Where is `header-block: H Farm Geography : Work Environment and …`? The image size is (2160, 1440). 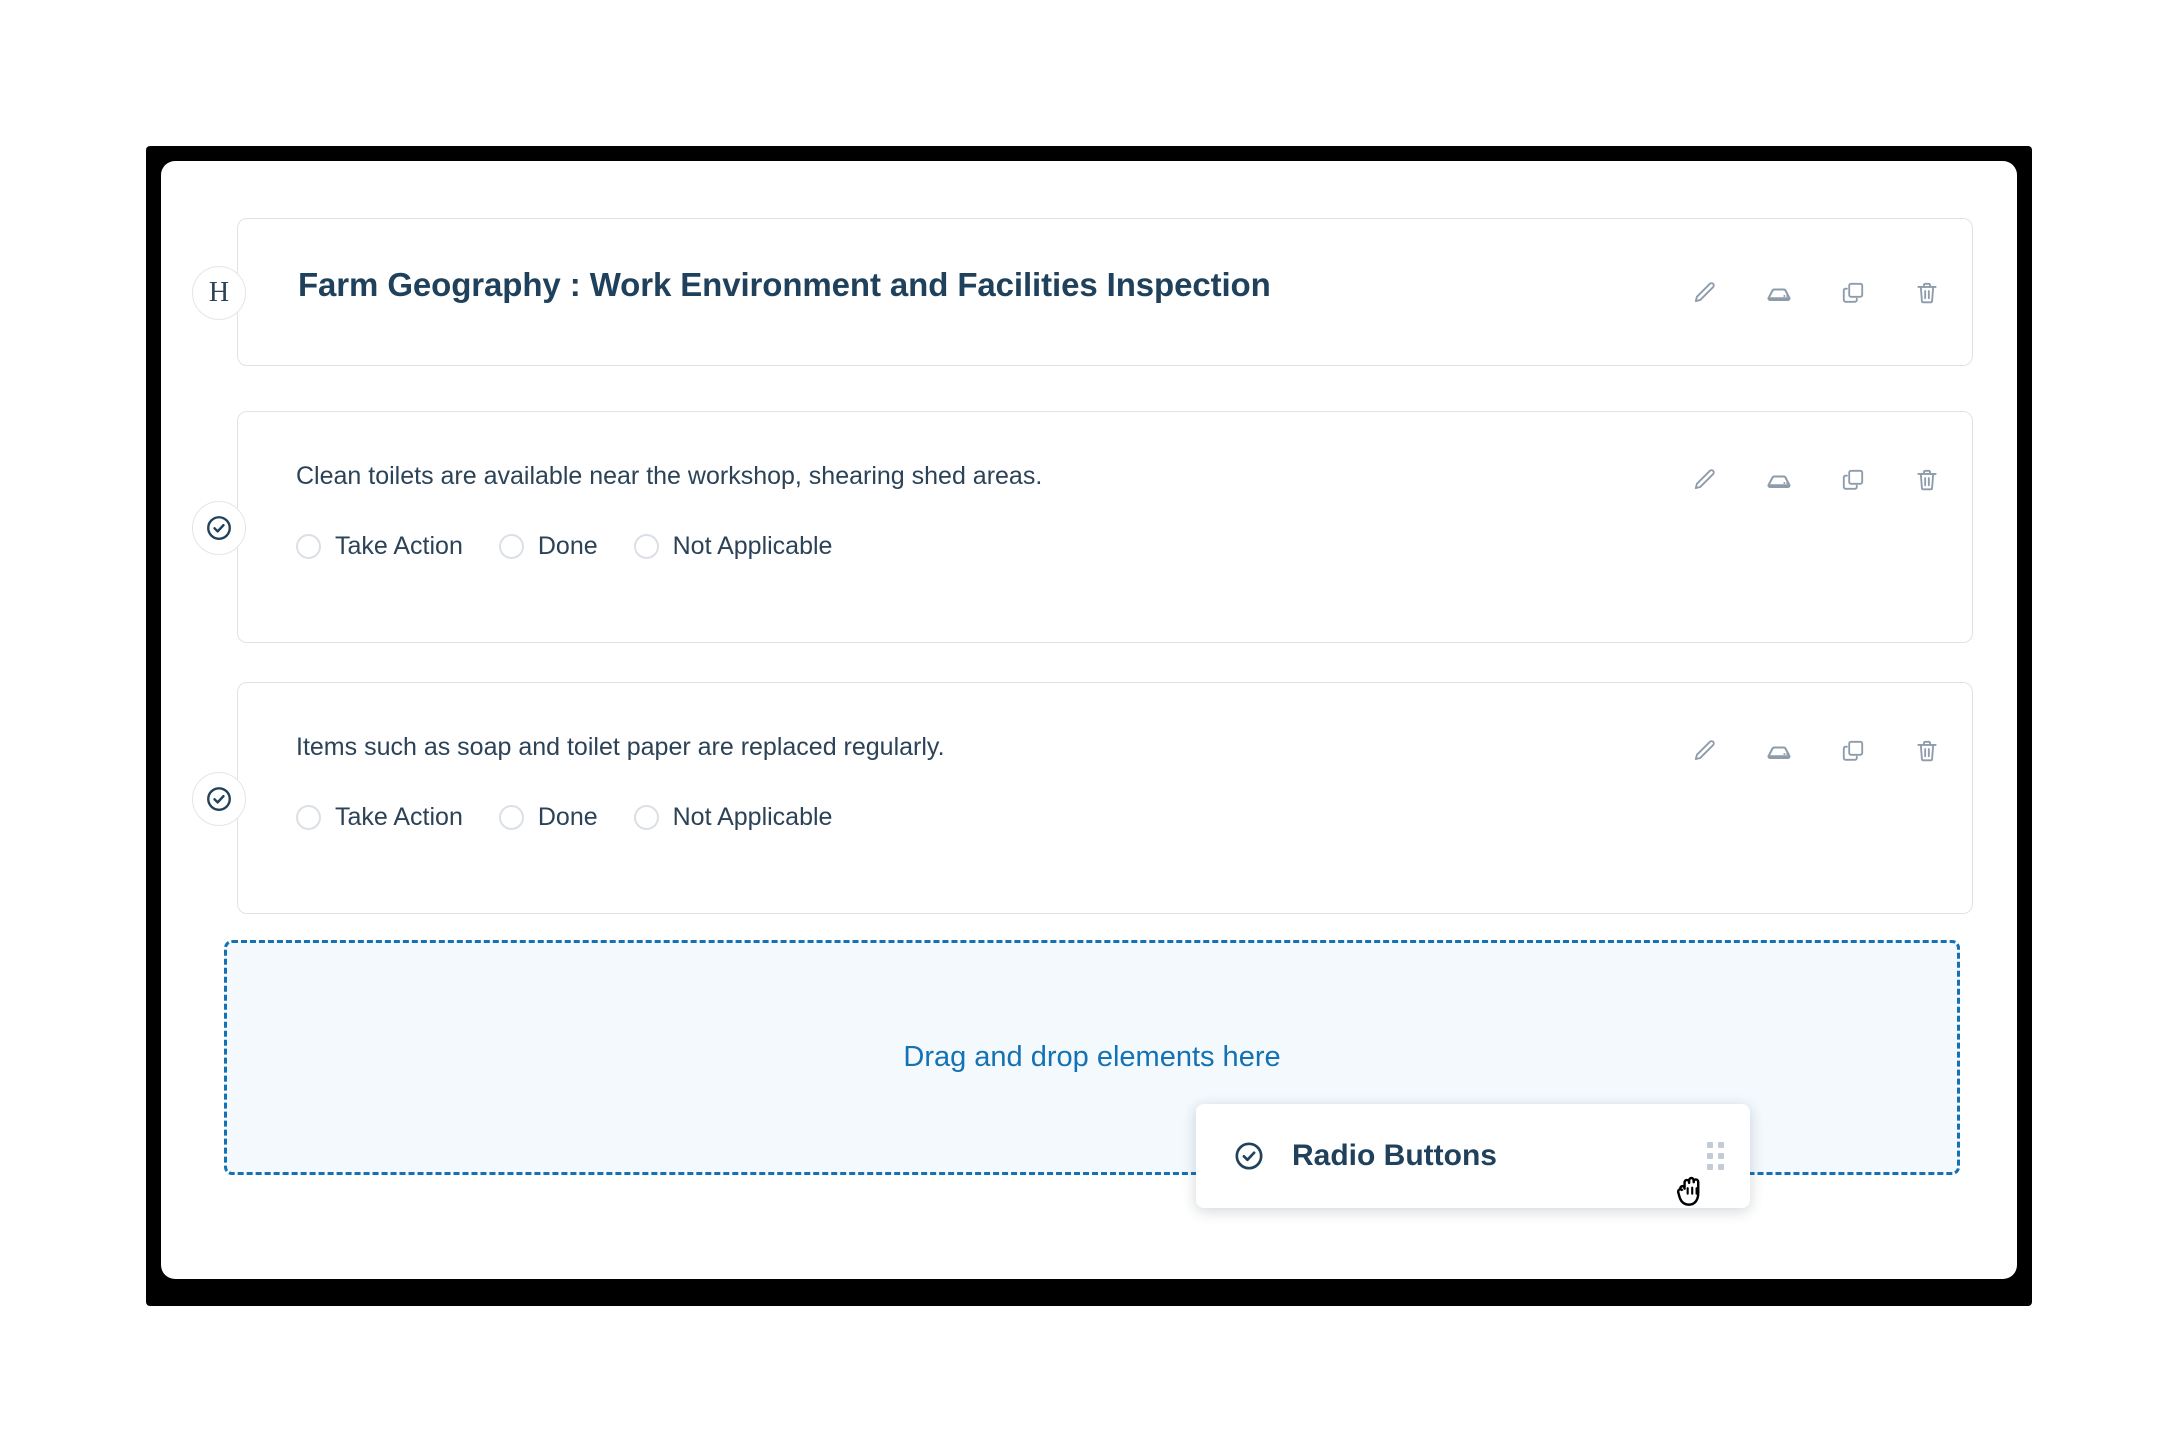 header-block: H Farm Geography : Work Environment and … is located at coordinates (1082, 292).